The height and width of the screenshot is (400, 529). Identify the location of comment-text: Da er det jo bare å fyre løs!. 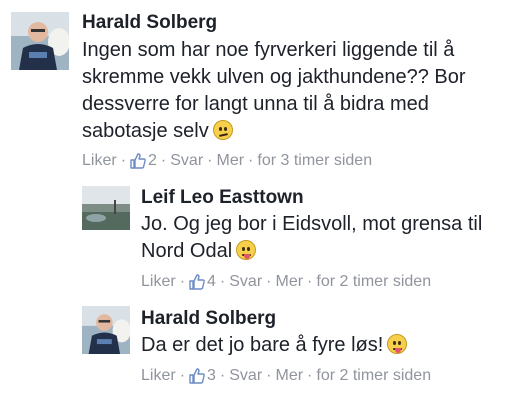
(274, 345).